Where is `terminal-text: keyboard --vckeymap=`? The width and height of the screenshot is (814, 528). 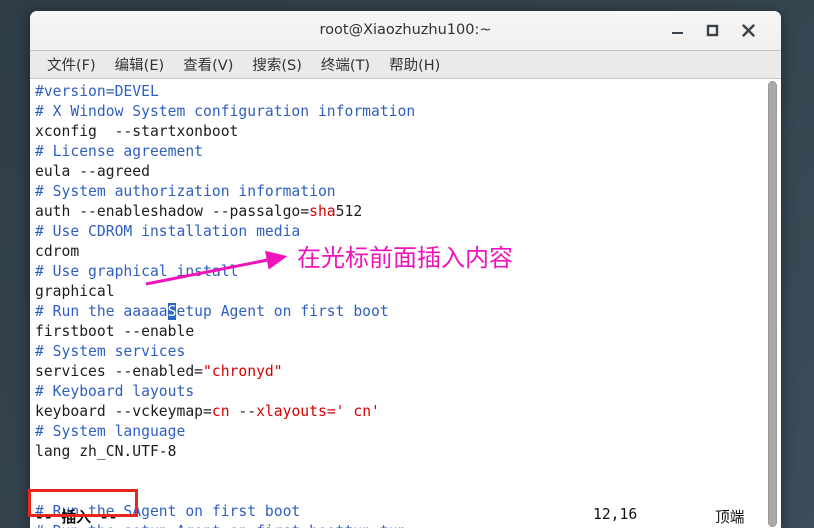
terminal-text: keyboard --vckeymap= is located at coordinates (123, 411).